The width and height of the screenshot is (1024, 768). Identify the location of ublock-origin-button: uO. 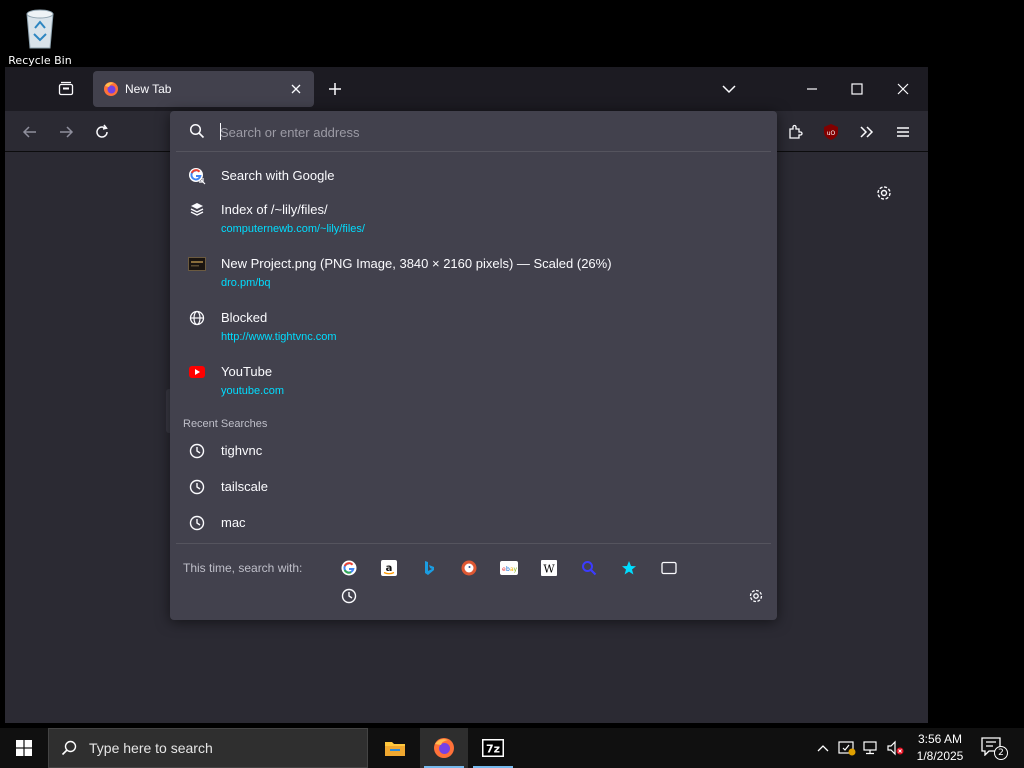
(831, 132).